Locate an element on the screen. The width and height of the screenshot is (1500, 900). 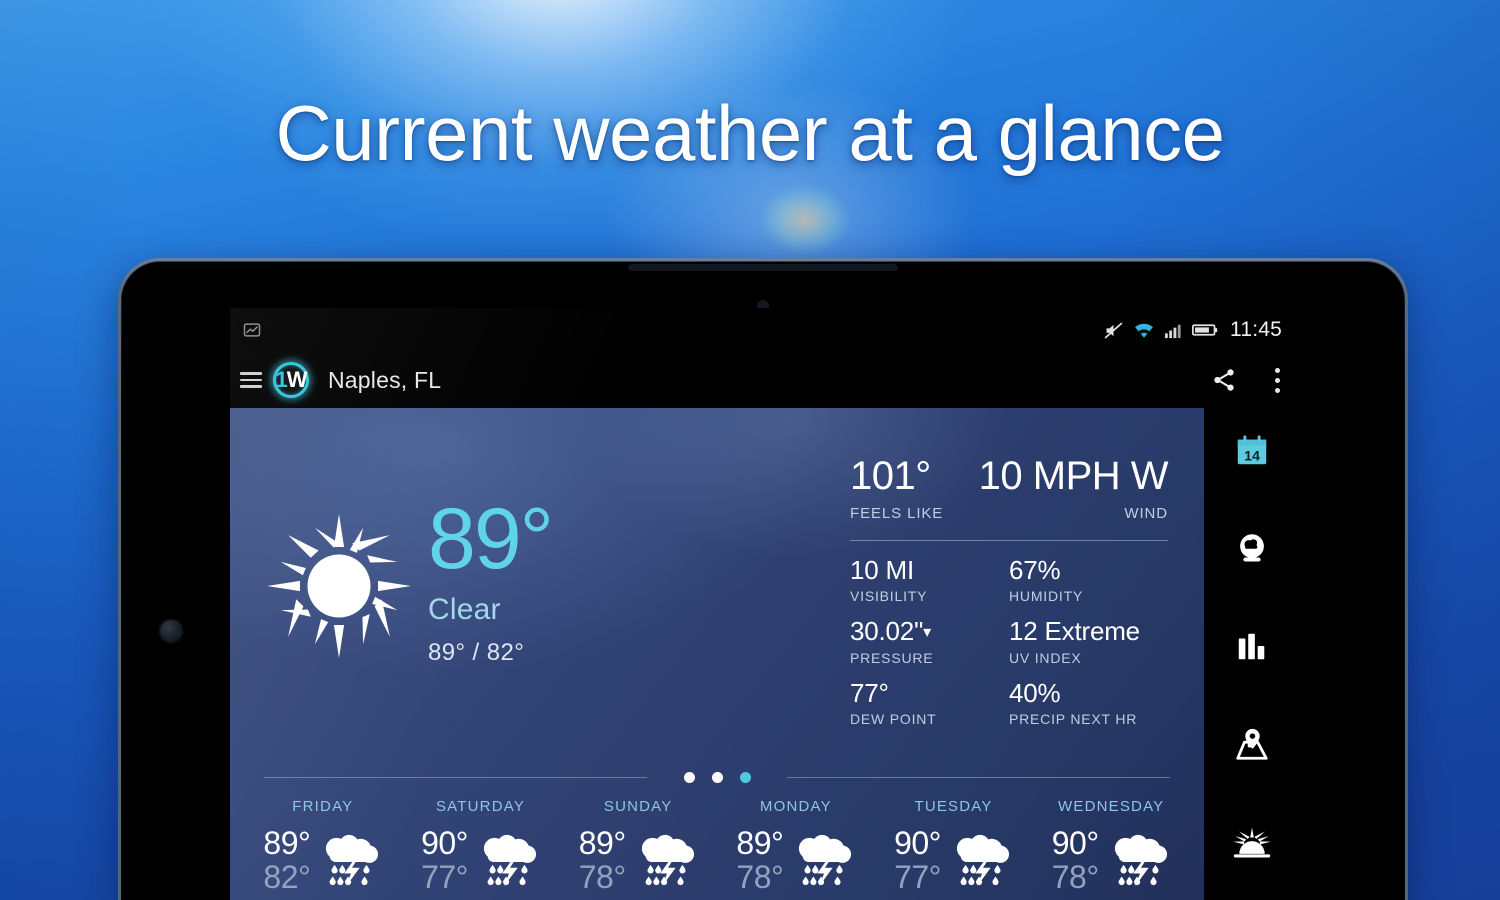
stat-uv-index: 12 Extreme UV INDEX is located at coordinates (1088, 640).